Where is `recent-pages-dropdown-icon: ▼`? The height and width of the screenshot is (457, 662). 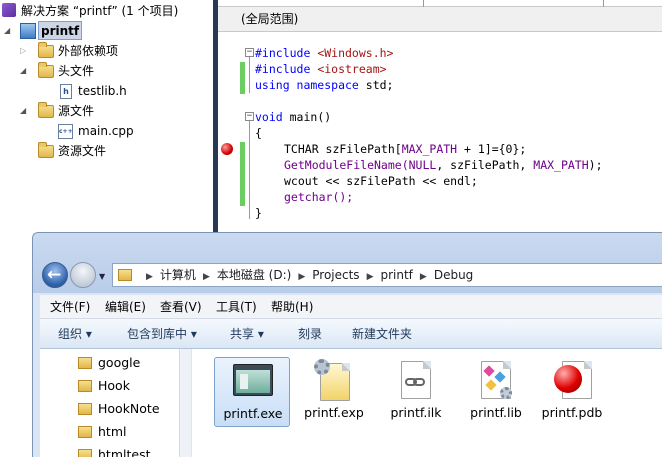 recent-pages-dropdown-icon: ▼ is located at coordinates (102, 276).